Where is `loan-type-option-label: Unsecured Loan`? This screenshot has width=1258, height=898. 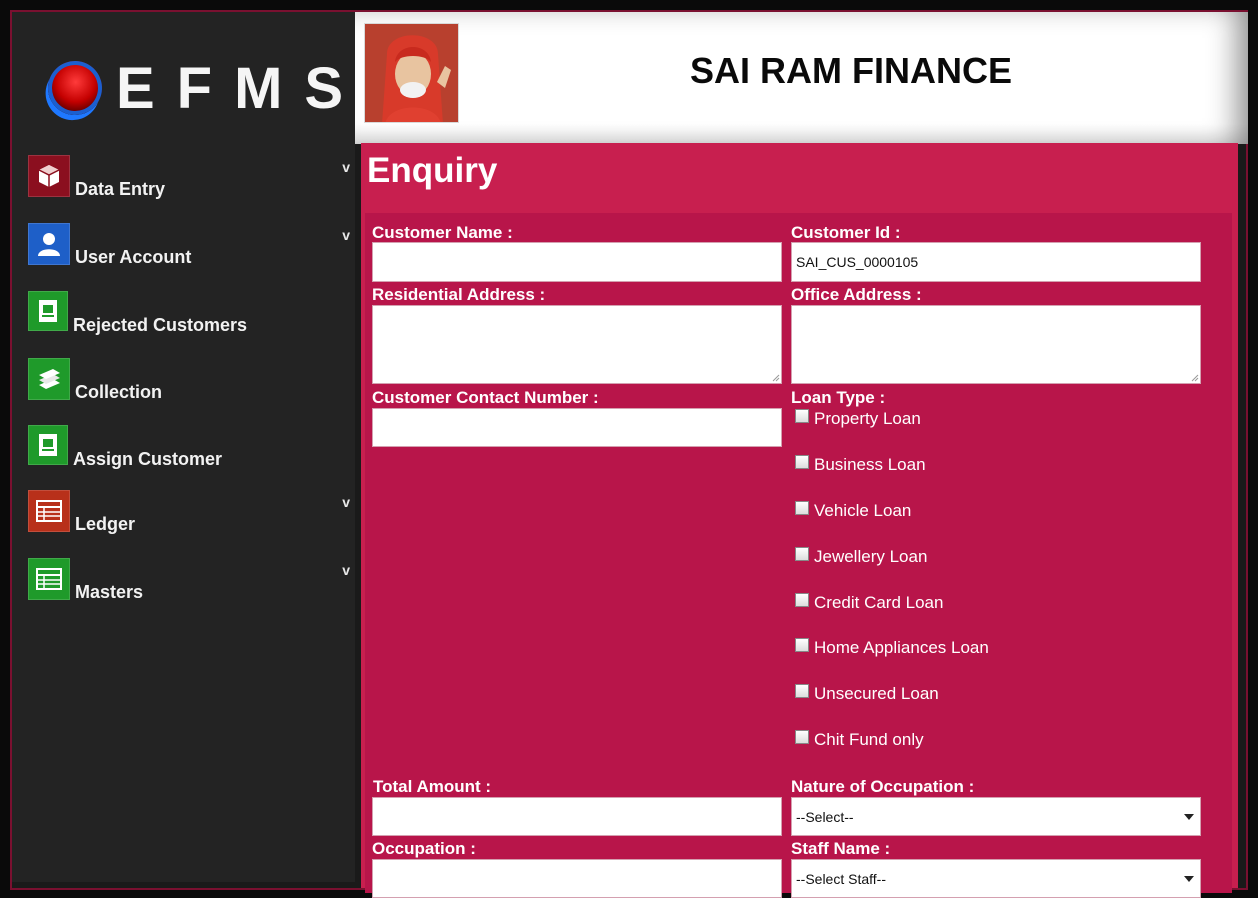 loan-type-option-label: Unsecured Loan is located at coordinates (876, 693).